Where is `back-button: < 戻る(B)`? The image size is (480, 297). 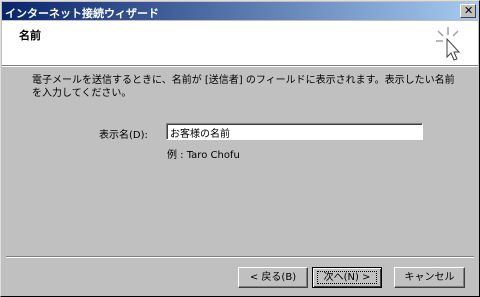
back-button: < 戻る(B) is located at coordinates (273, 277).